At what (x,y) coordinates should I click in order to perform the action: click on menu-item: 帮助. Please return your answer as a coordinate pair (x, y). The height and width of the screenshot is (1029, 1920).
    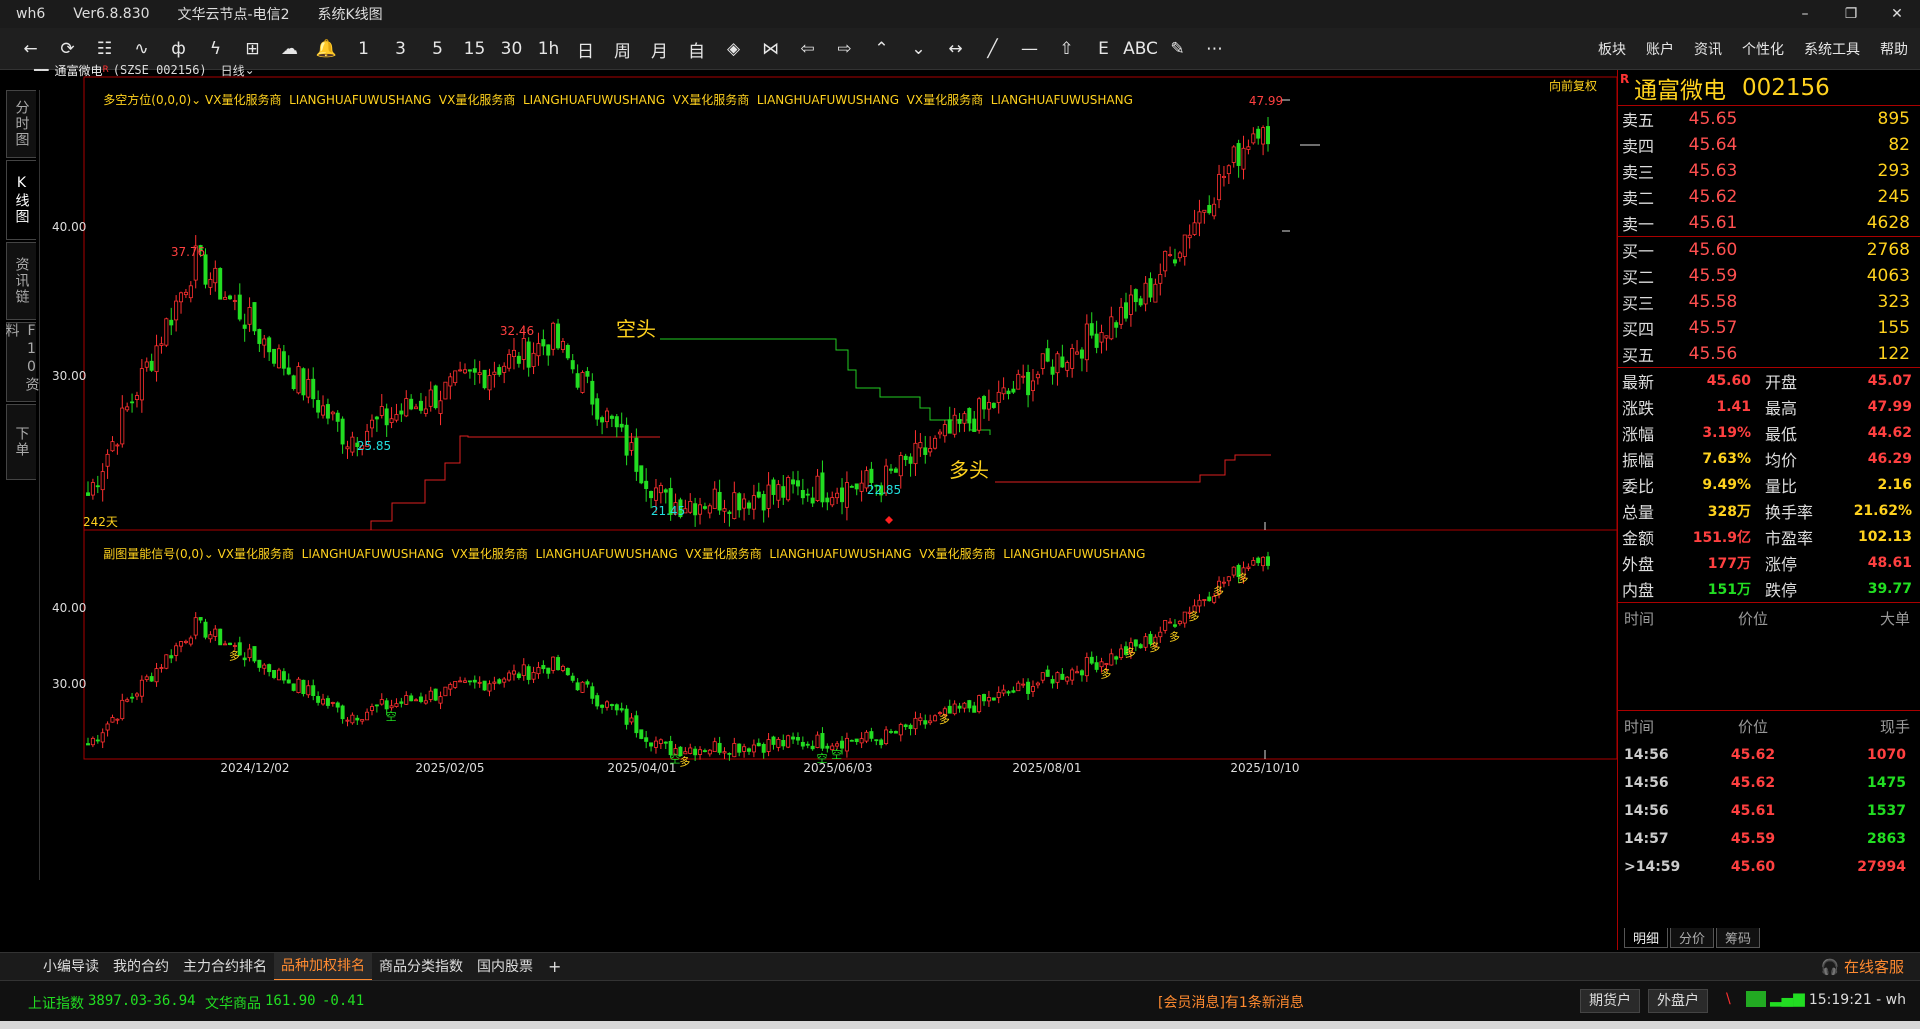
    Looking at the image, I should click on (1894, 49).